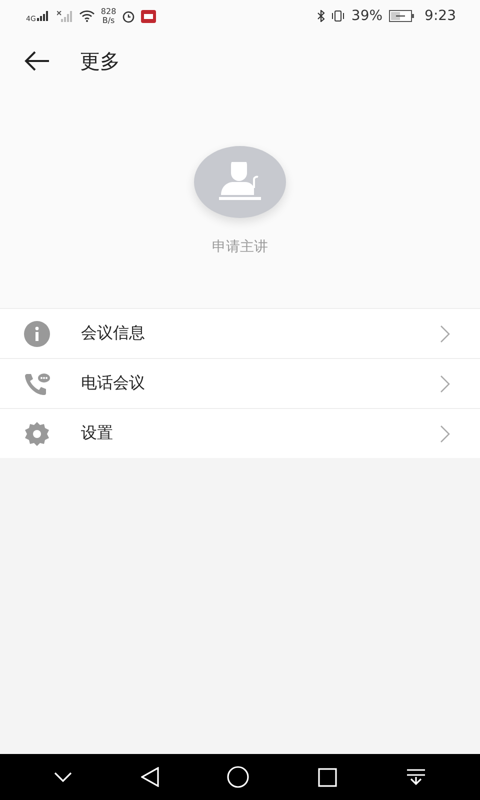 This screenshot has height=800, width=480. Describe the element at coordinates (440, 16) in the screenshot. I see `clock-time: 9:23` at that location.